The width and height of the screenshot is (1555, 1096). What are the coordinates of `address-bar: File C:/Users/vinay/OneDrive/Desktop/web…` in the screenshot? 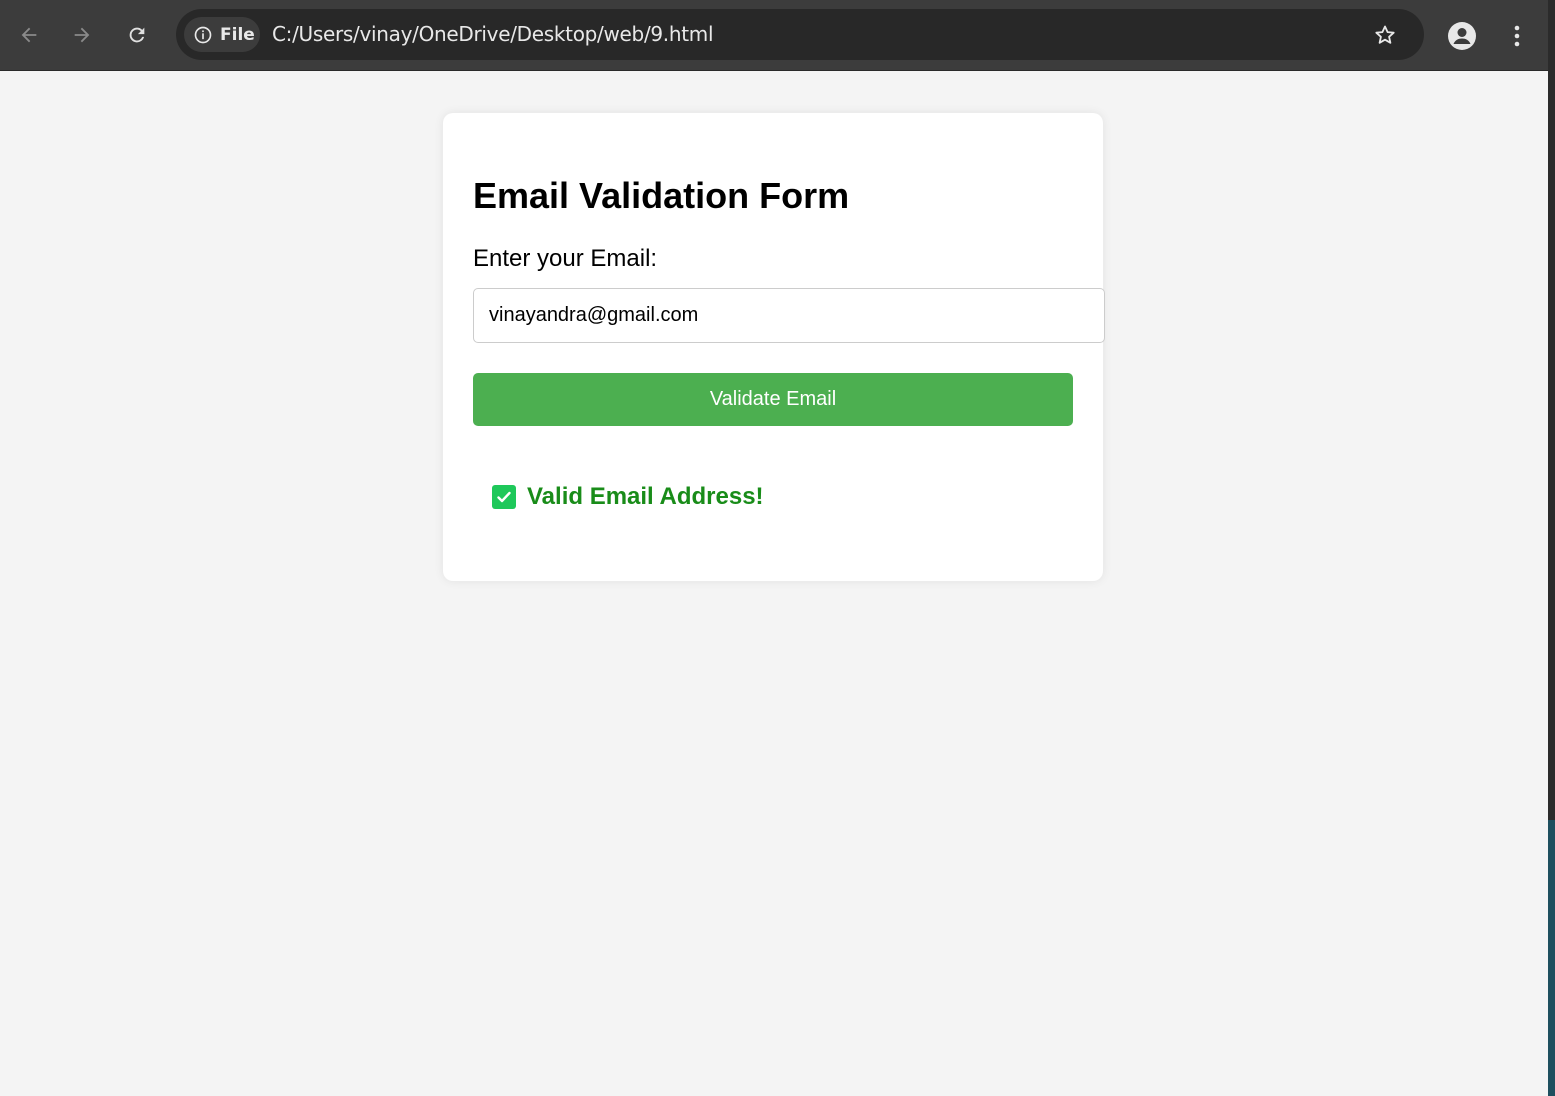 It's located at (800, 34).